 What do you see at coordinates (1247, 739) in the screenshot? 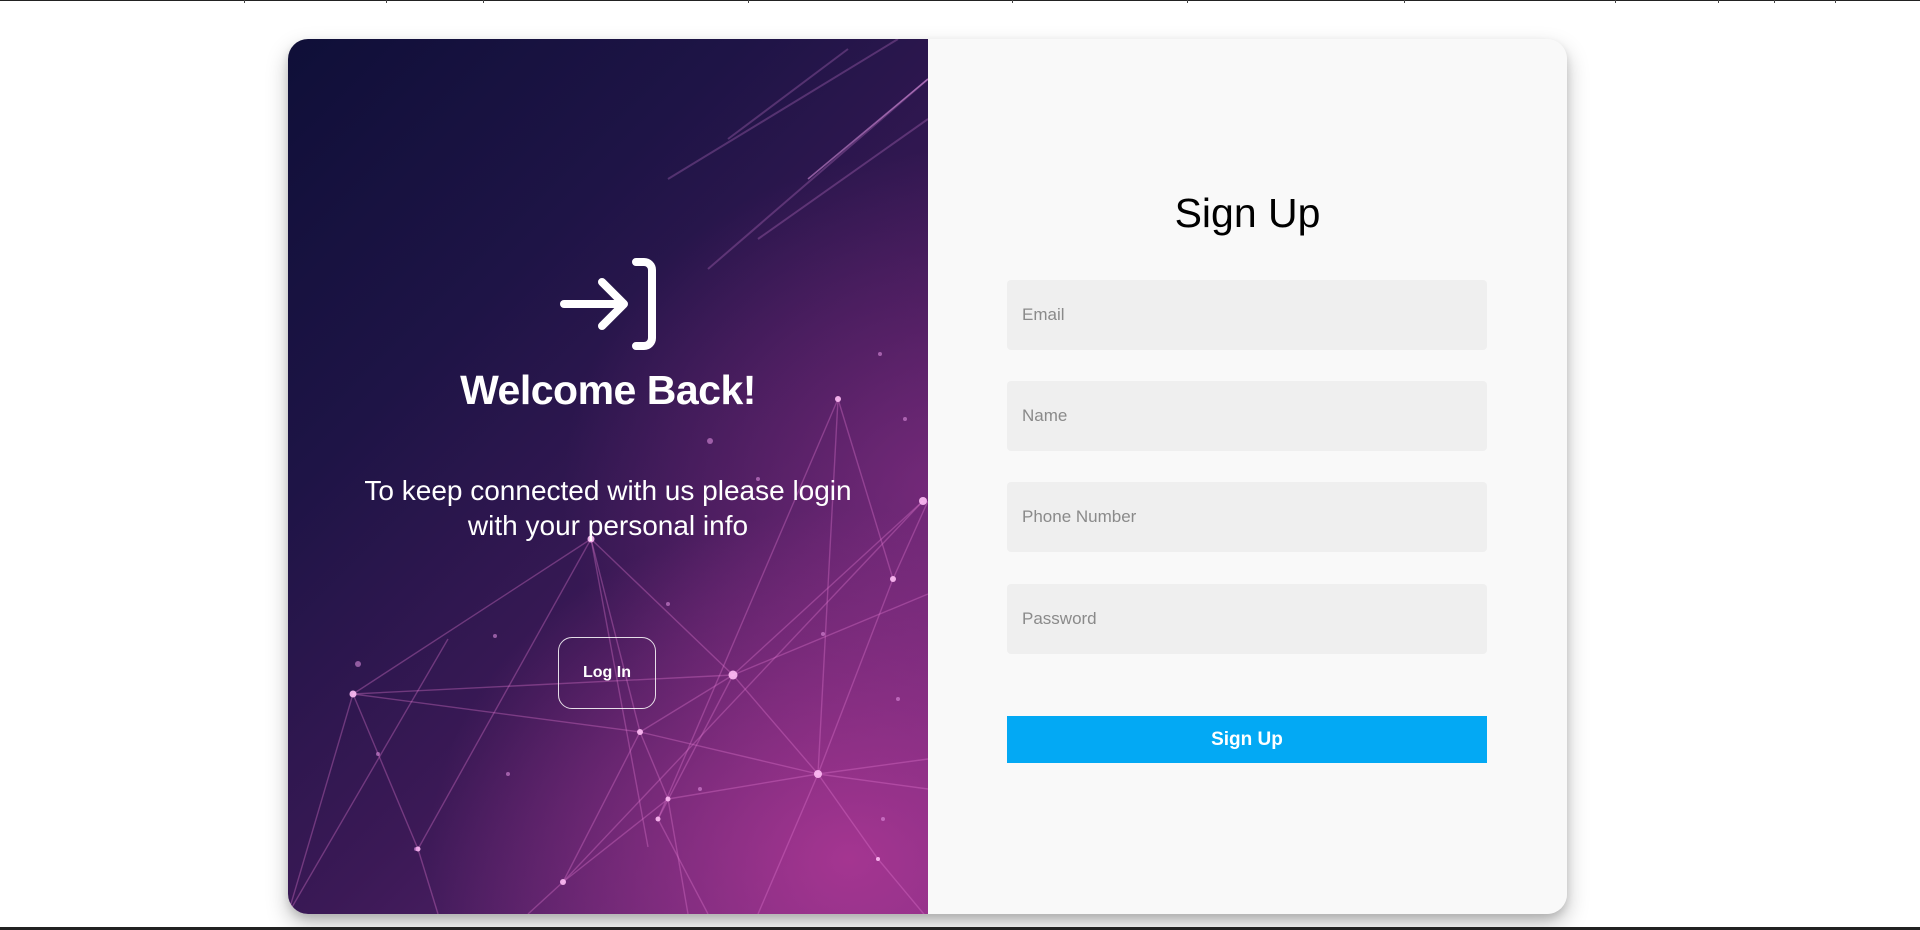
I see `signup-button: Sign Up` at bounding box center [1247, 739].